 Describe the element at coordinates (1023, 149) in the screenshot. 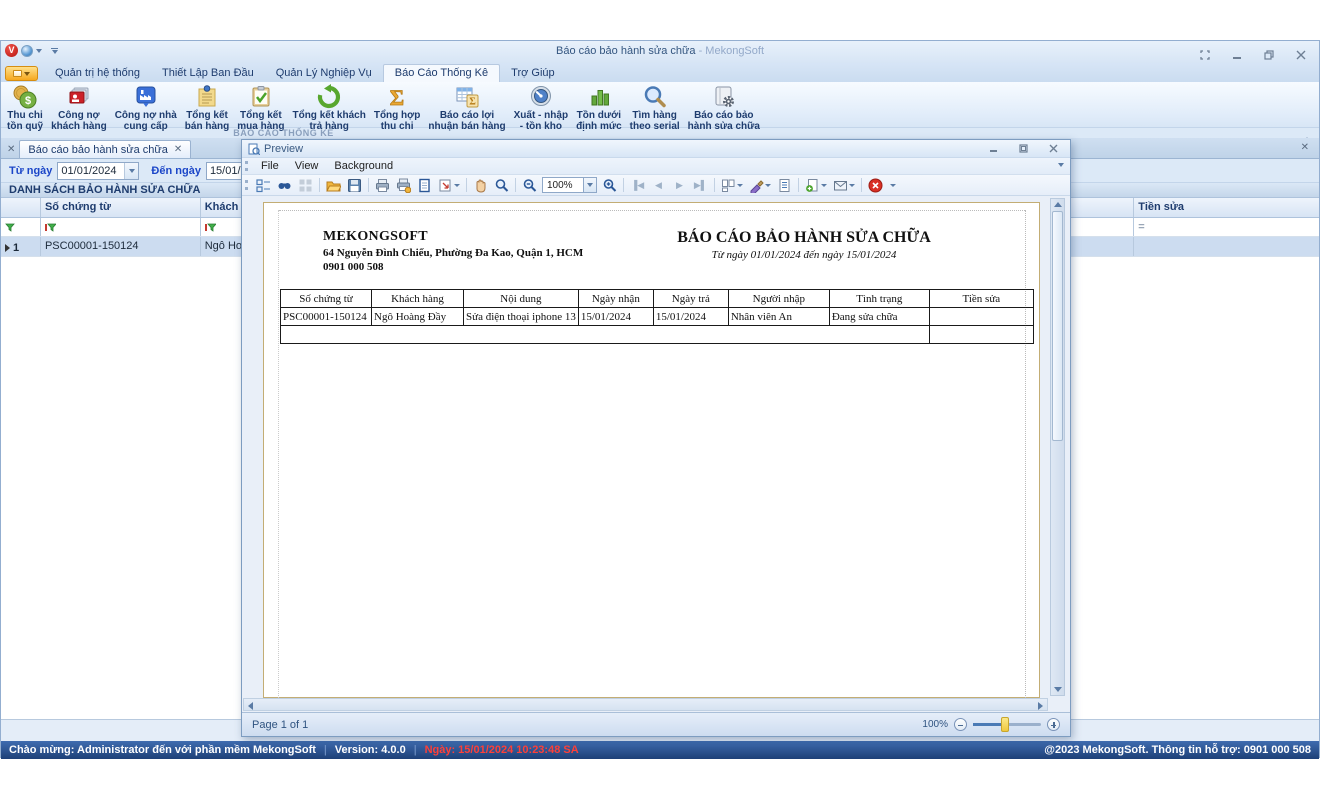

I see `preview-maximize-button` at that location.